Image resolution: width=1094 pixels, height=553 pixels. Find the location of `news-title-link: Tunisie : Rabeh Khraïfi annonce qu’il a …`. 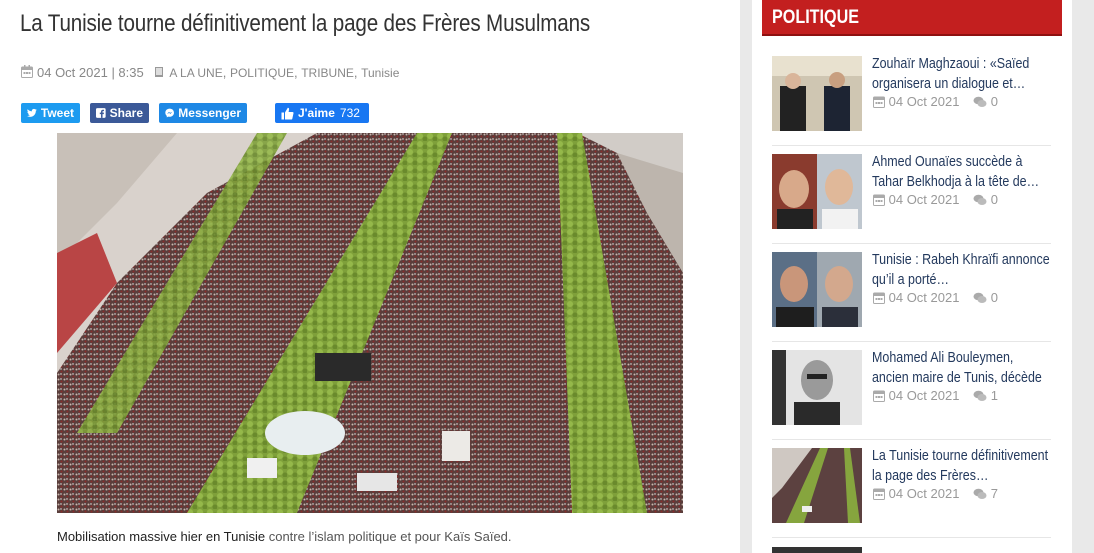

news-title-link: Tunisie : Rabeh Khraïfi annonce qu’il a … is located at coordinates (962, 270).